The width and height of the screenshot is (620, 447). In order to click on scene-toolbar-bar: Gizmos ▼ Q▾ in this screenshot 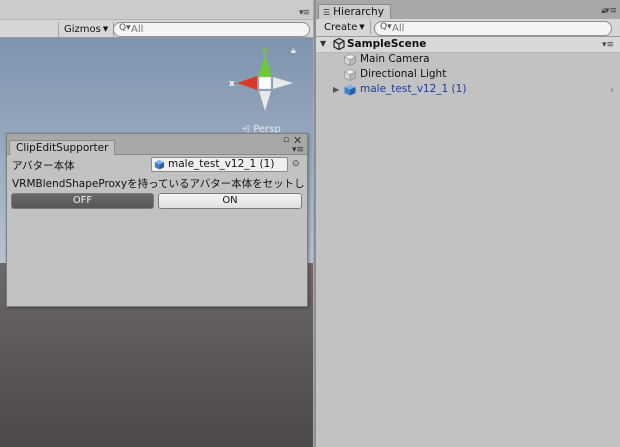, I will do `click(156, 28)`.